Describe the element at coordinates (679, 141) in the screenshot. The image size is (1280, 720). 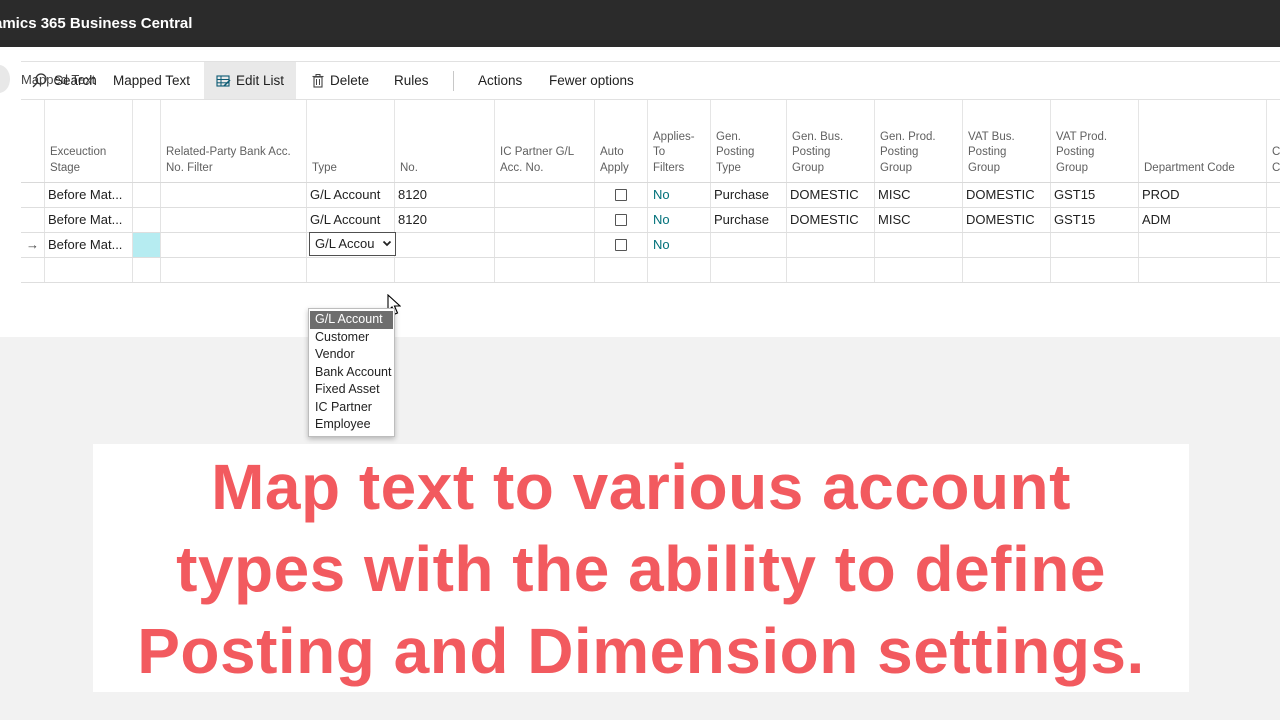
I see `column-header-applies-to-filters: Applies- To Filters` at that location.